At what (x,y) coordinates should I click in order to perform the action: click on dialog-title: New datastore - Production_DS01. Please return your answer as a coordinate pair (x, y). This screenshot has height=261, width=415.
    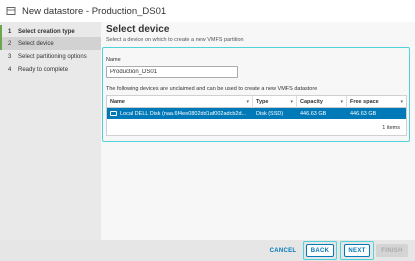
    Looking at the image, I should click on (94, 11).